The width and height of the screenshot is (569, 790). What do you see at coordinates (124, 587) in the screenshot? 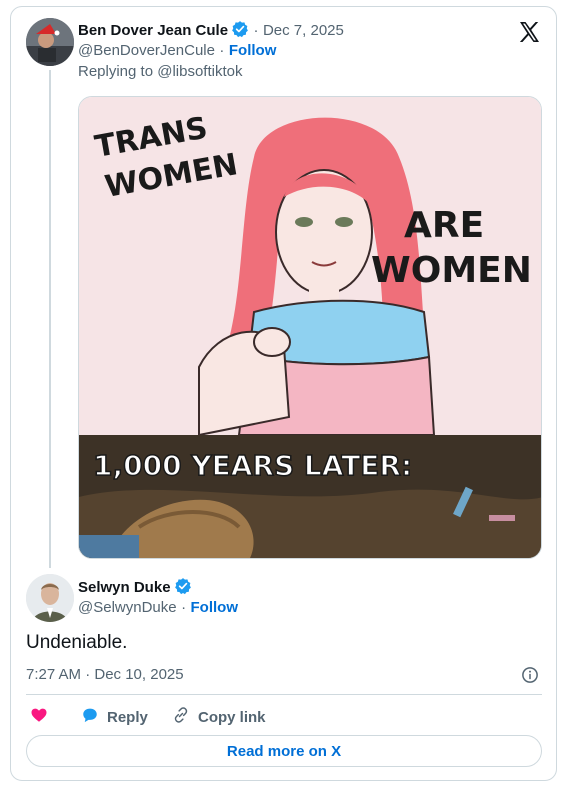
I see `author-name: Selwyn Duke` at bounding box center [124, 587].